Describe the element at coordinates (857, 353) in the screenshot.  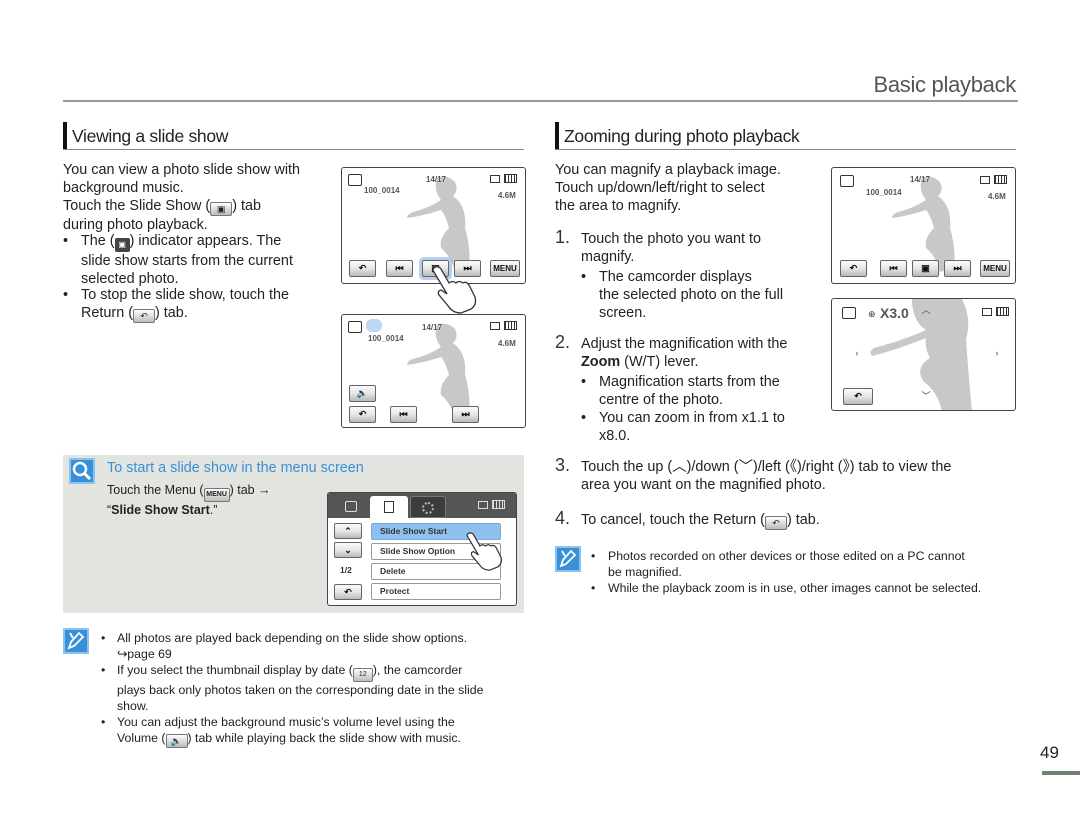
I see `pan-left-button: ‹` at that location.